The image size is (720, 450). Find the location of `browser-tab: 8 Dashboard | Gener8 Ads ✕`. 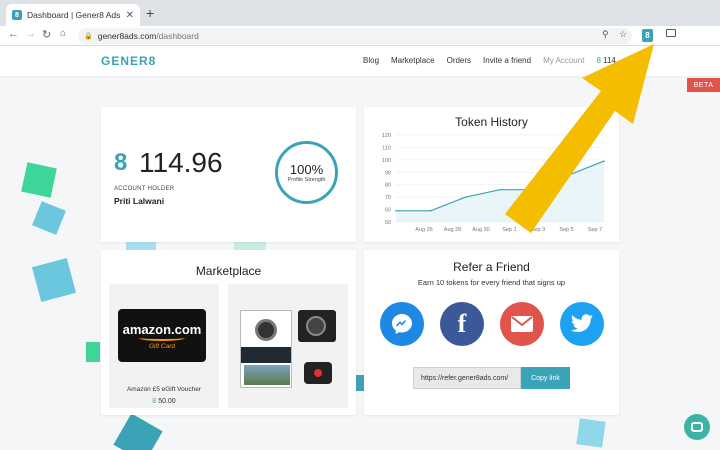

browser-tab: 8 Dashboard | Gener8 Ads ✕ is located at coordinates (73, 15).